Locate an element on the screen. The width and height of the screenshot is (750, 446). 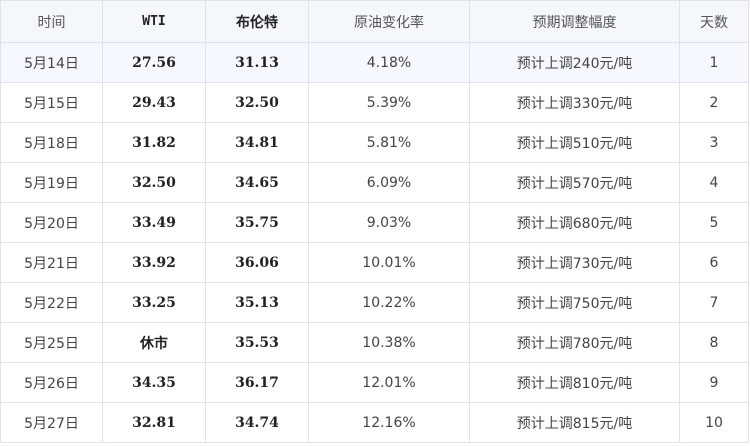
cell-date: 5月19日 is located at coordinates (51, 182).